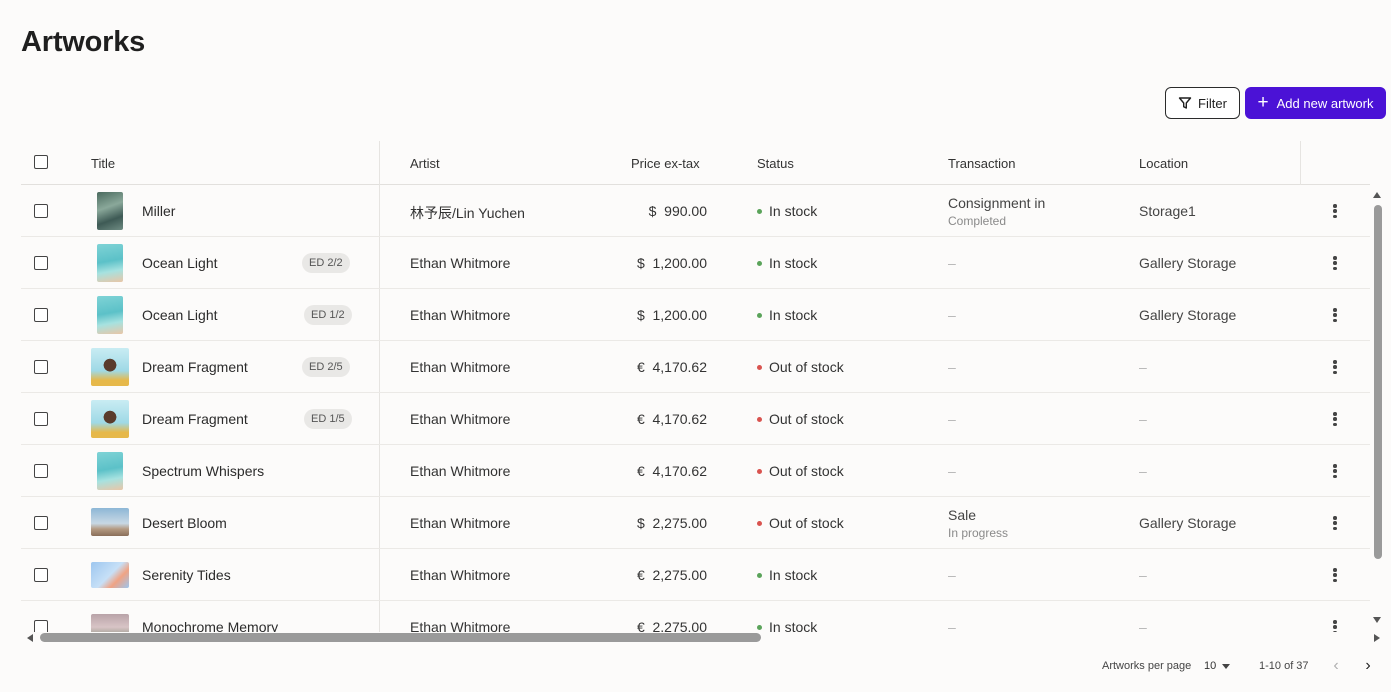 This screenshot has height=692, width=1391. I want to click on caret-down-icon, so click(1226, 666).